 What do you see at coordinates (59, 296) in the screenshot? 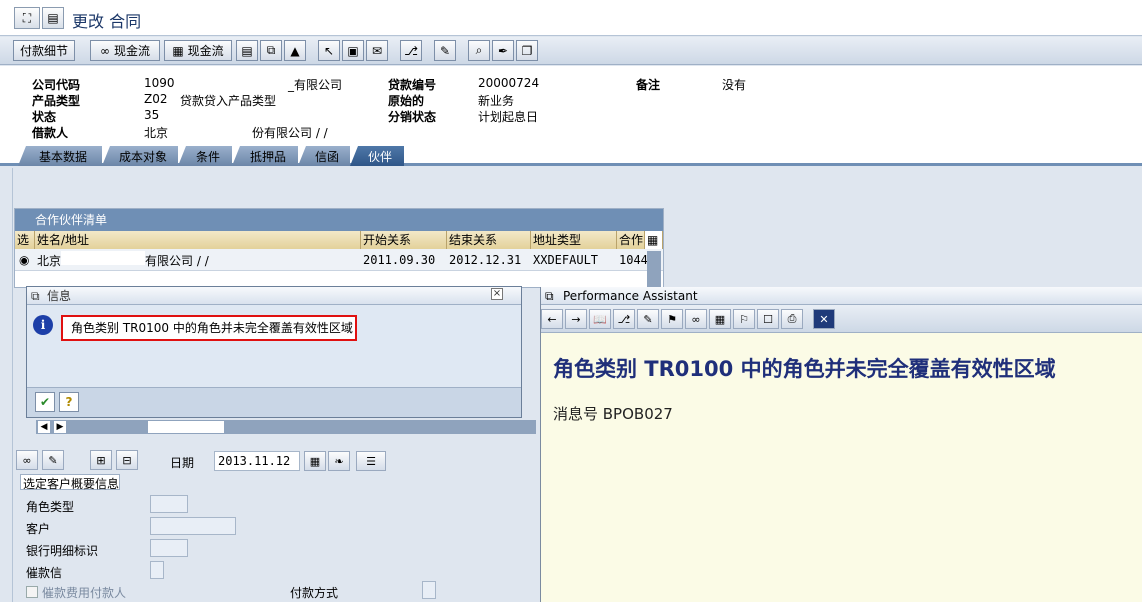
I see `info-dialog-title: 信息` at bounding box center [59, 296].